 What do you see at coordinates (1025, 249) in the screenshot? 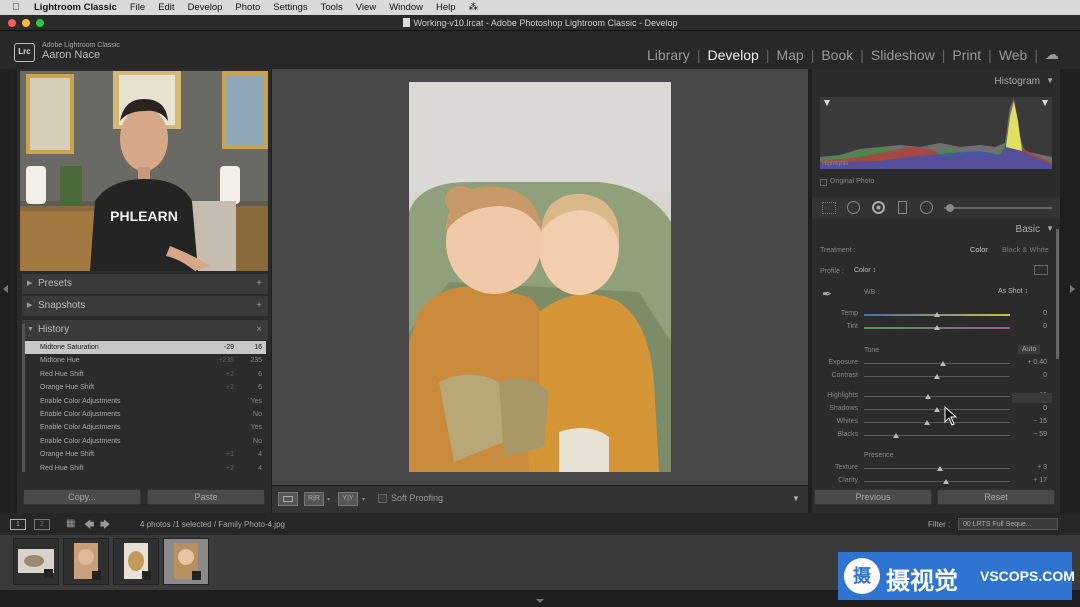
I see `treatment-bw: Black & White` at bounding box center [1025, 249].